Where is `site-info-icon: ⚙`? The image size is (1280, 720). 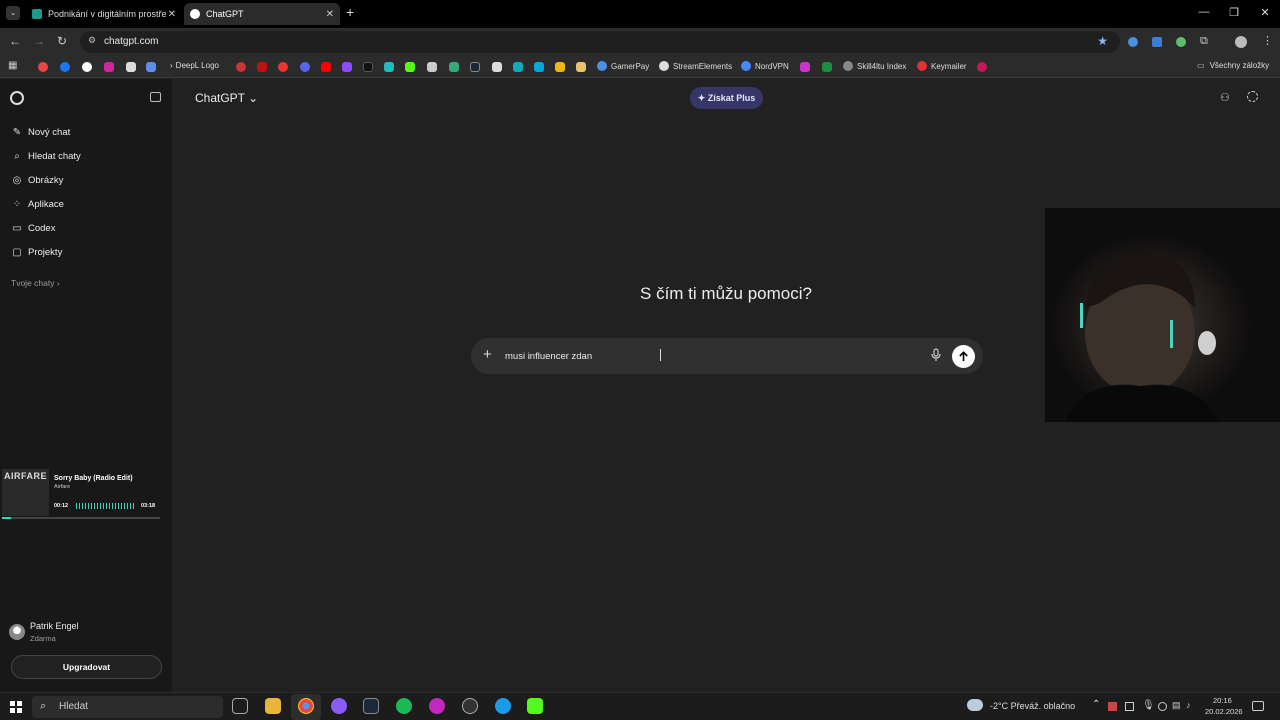 site-info-icon: ⚙ is located at coordinates (92, 40).